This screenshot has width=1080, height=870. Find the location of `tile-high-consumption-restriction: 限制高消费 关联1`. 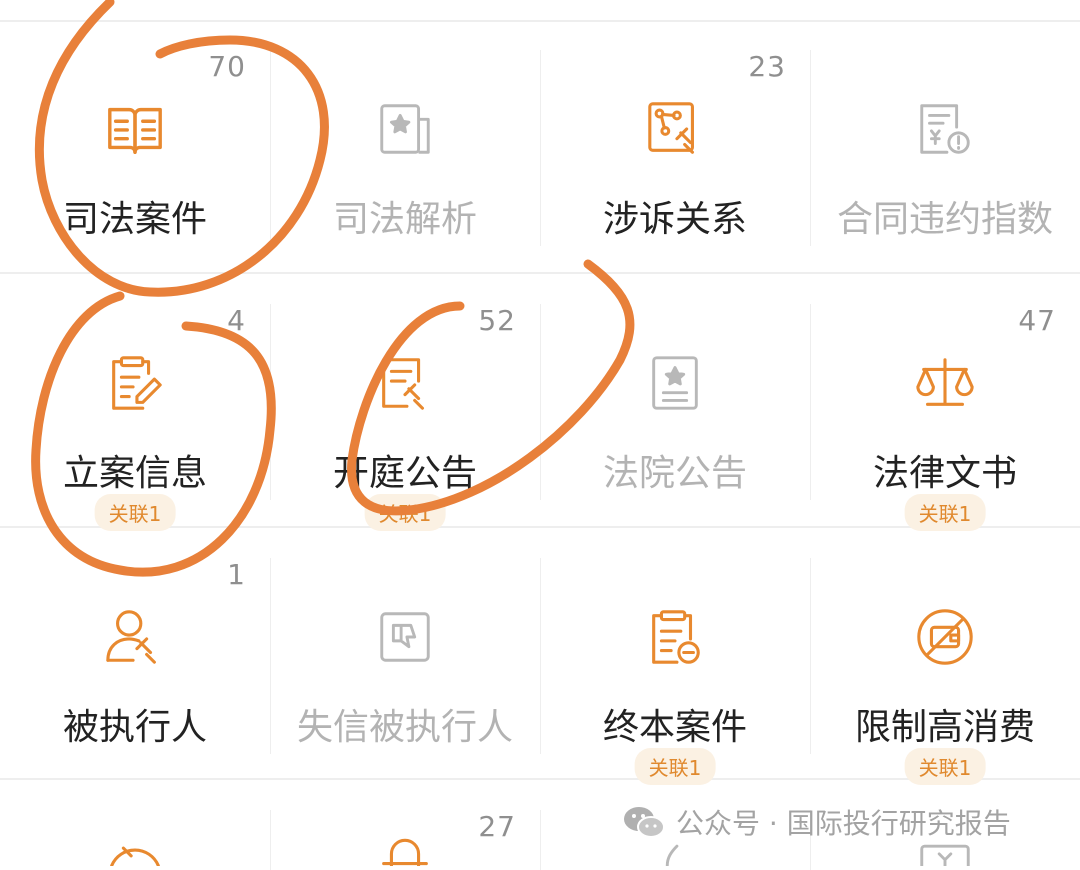

tile-high-consumption-restriction: 限制高消费 关联1 is located at coordinates (945, 656).